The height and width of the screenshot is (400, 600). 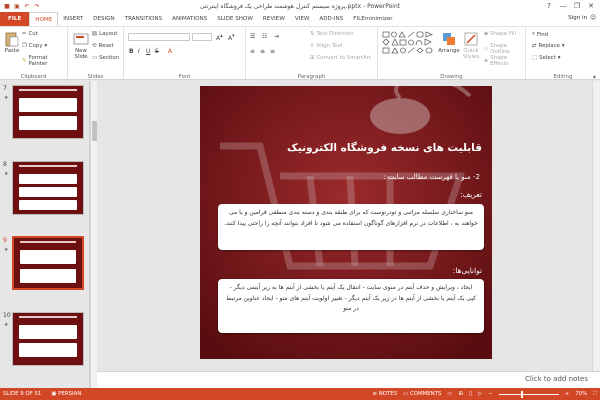 I want to click on minimize-button: —, so click(x=563, y=6).